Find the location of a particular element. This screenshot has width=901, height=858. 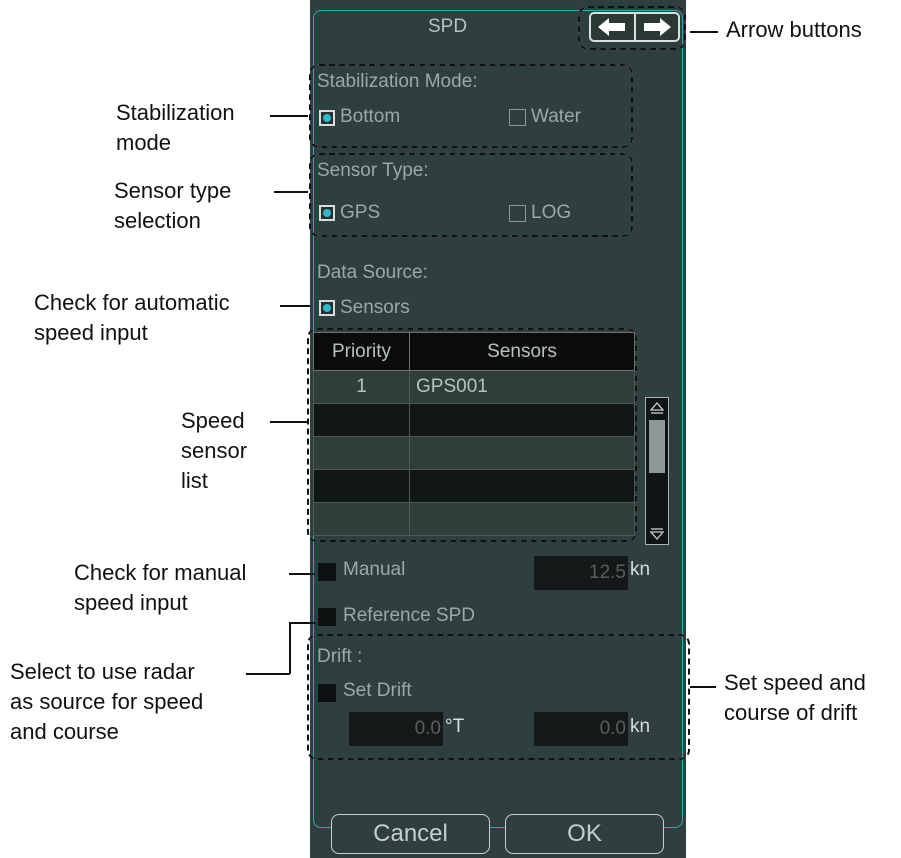

radar-callout-line1: Select to use radar is located at coordinates (102, 671).